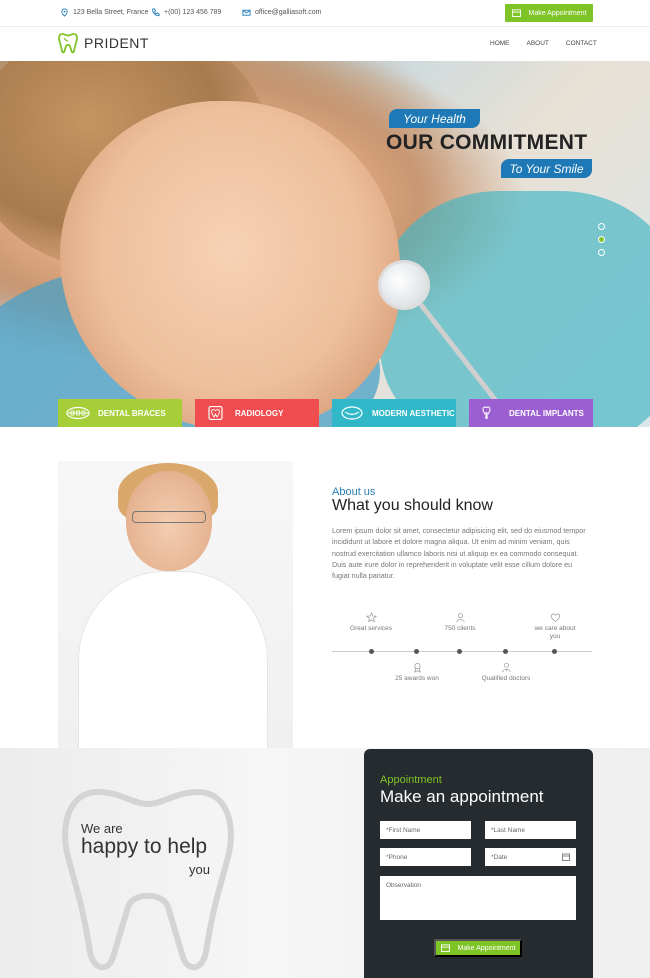  What do you see at coordinates (156, 12) in the screenshot?
I see `phone-icon` at bounding box center [156, 12].